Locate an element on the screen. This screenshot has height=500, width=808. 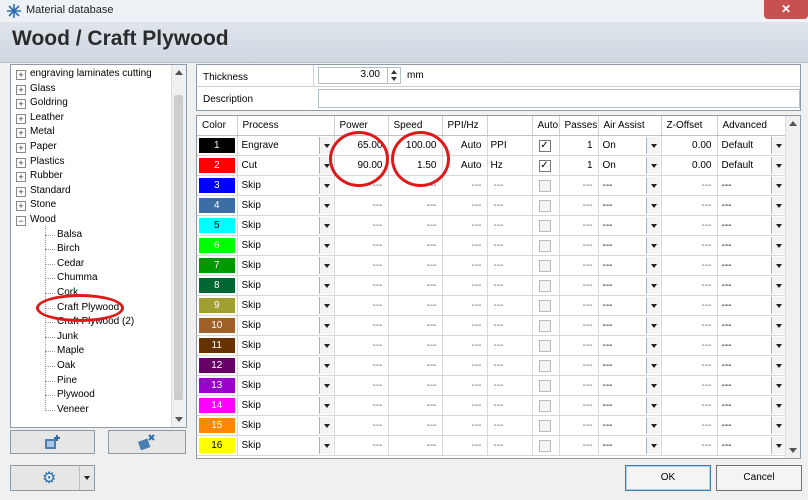
process-select: Cut is located at coordinates (286, 165).